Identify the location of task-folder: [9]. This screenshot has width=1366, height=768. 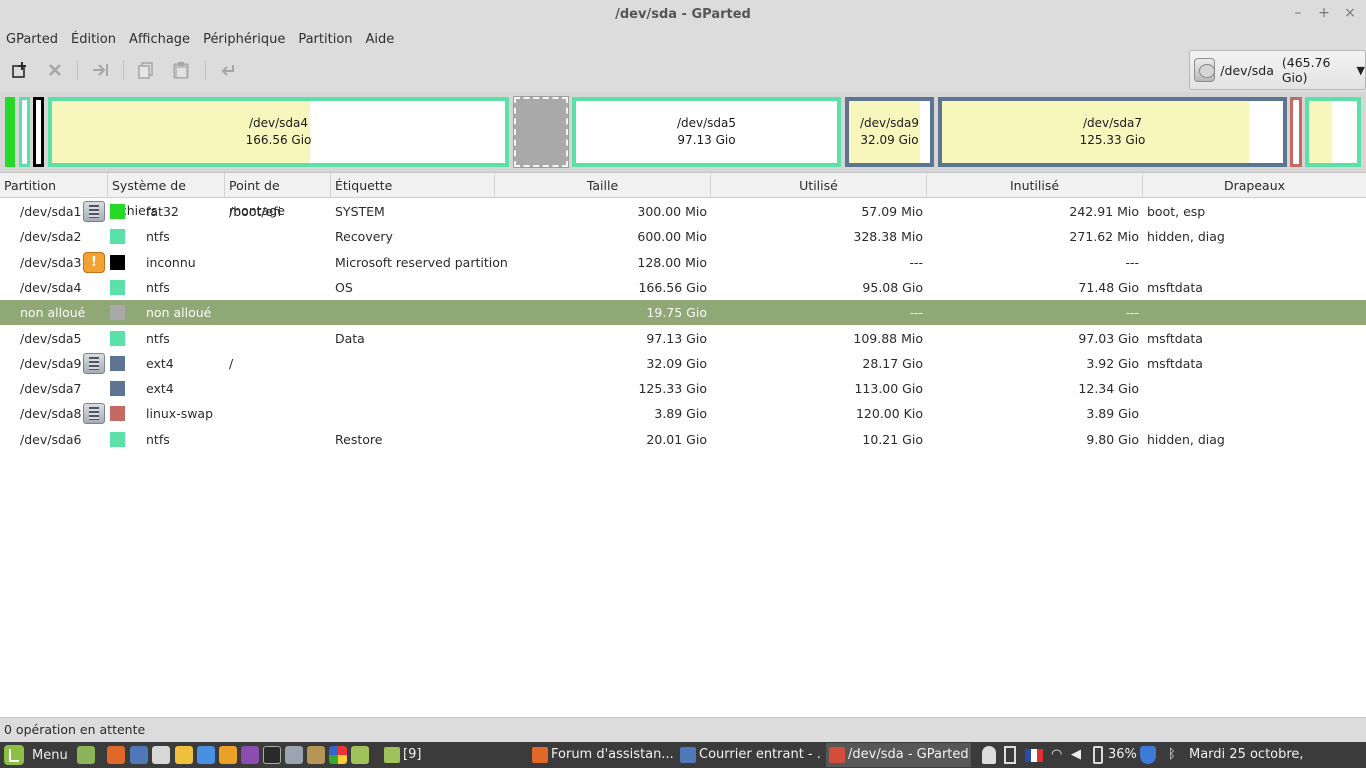
(453, 755).